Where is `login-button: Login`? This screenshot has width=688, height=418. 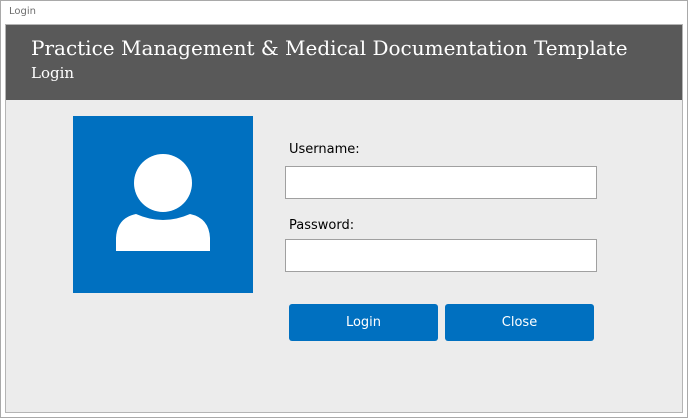
login-button: Login is located at coordinates (363, 322).